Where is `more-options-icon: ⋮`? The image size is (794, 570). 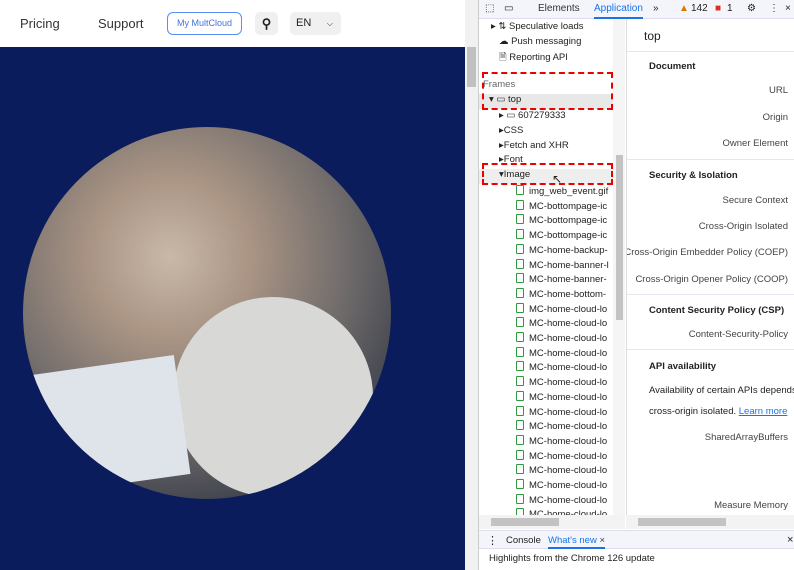 more-options-icon: ⋮ is located at coordinates (774, 8).